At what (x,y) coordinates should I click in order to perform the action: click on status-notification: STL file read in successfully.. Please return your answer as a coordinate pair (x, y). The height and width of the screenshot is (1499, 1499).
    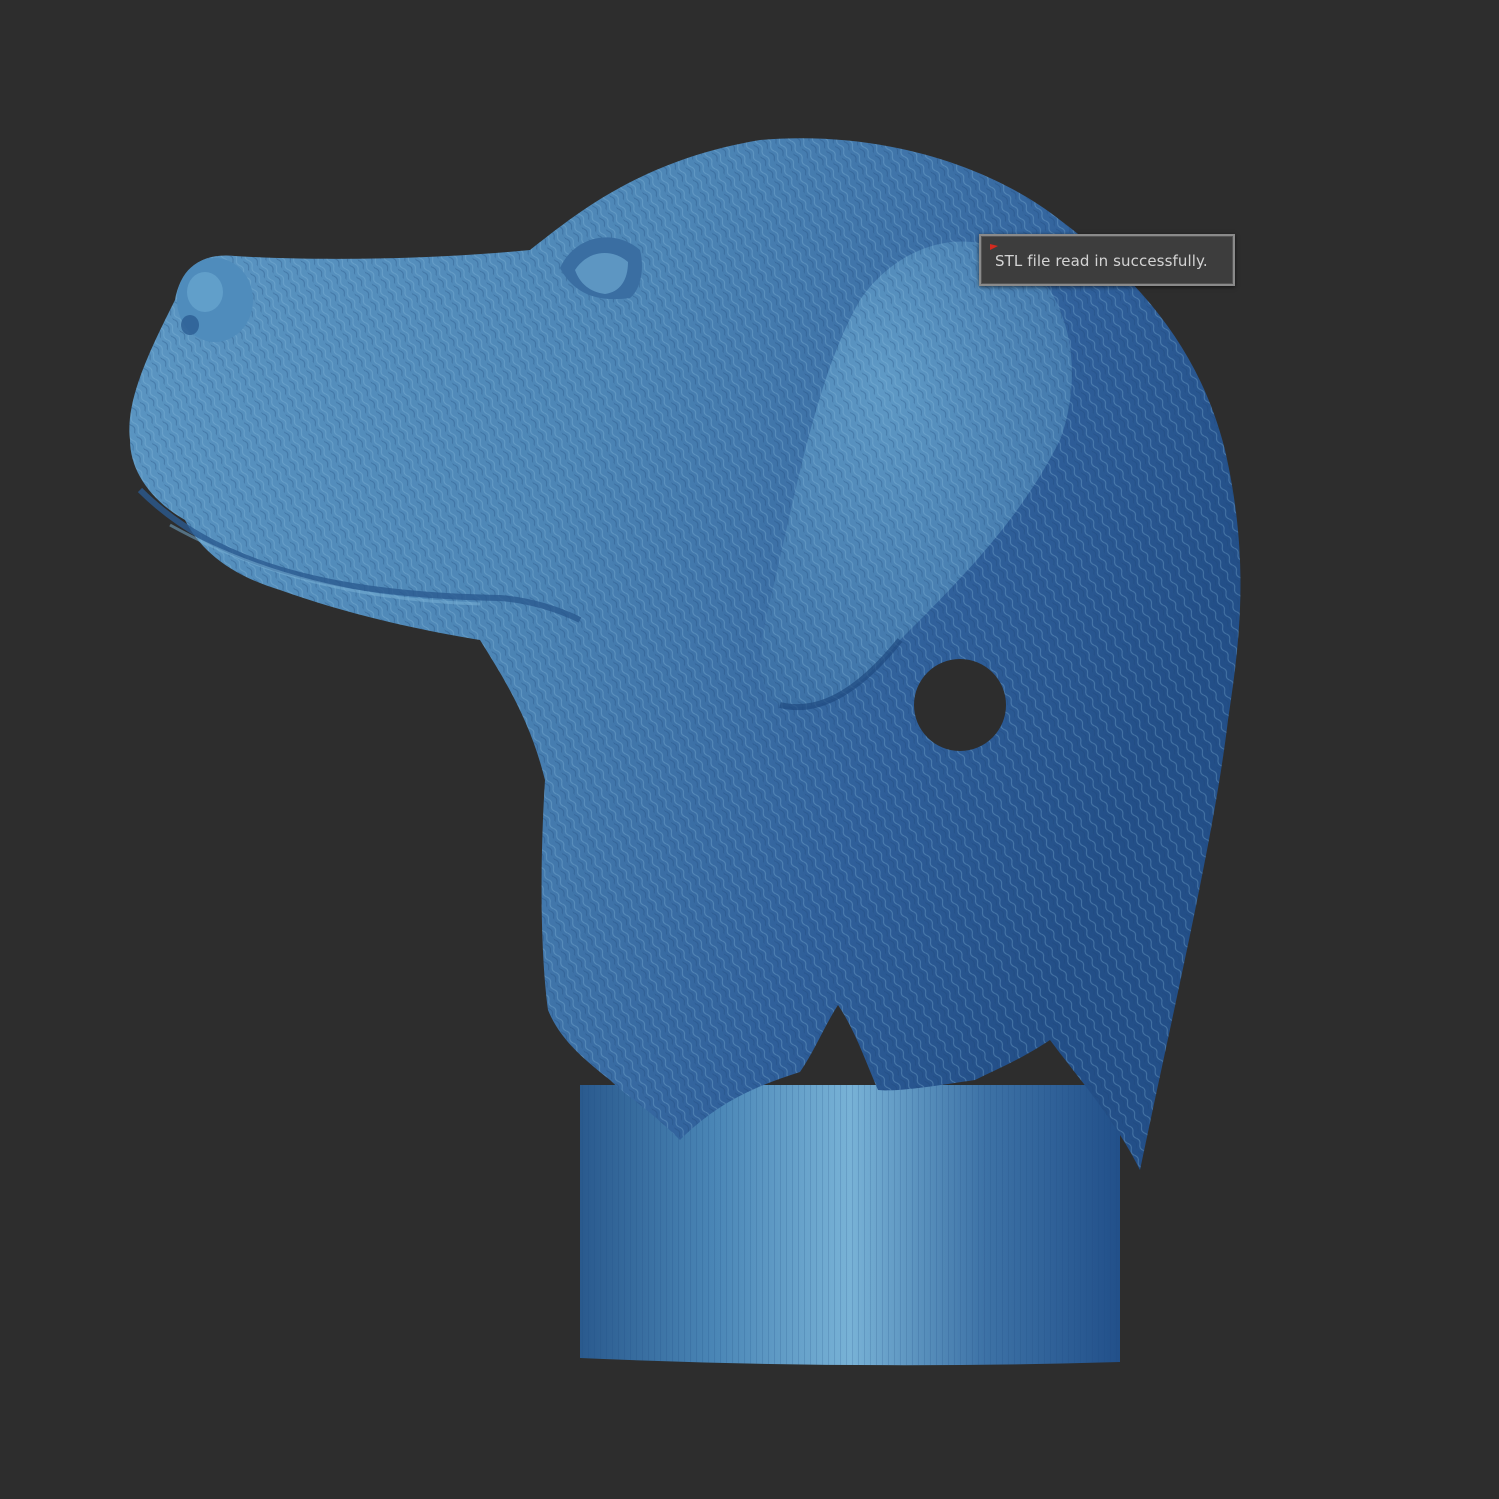
    Looking at the image, I should click on (1107, 260).